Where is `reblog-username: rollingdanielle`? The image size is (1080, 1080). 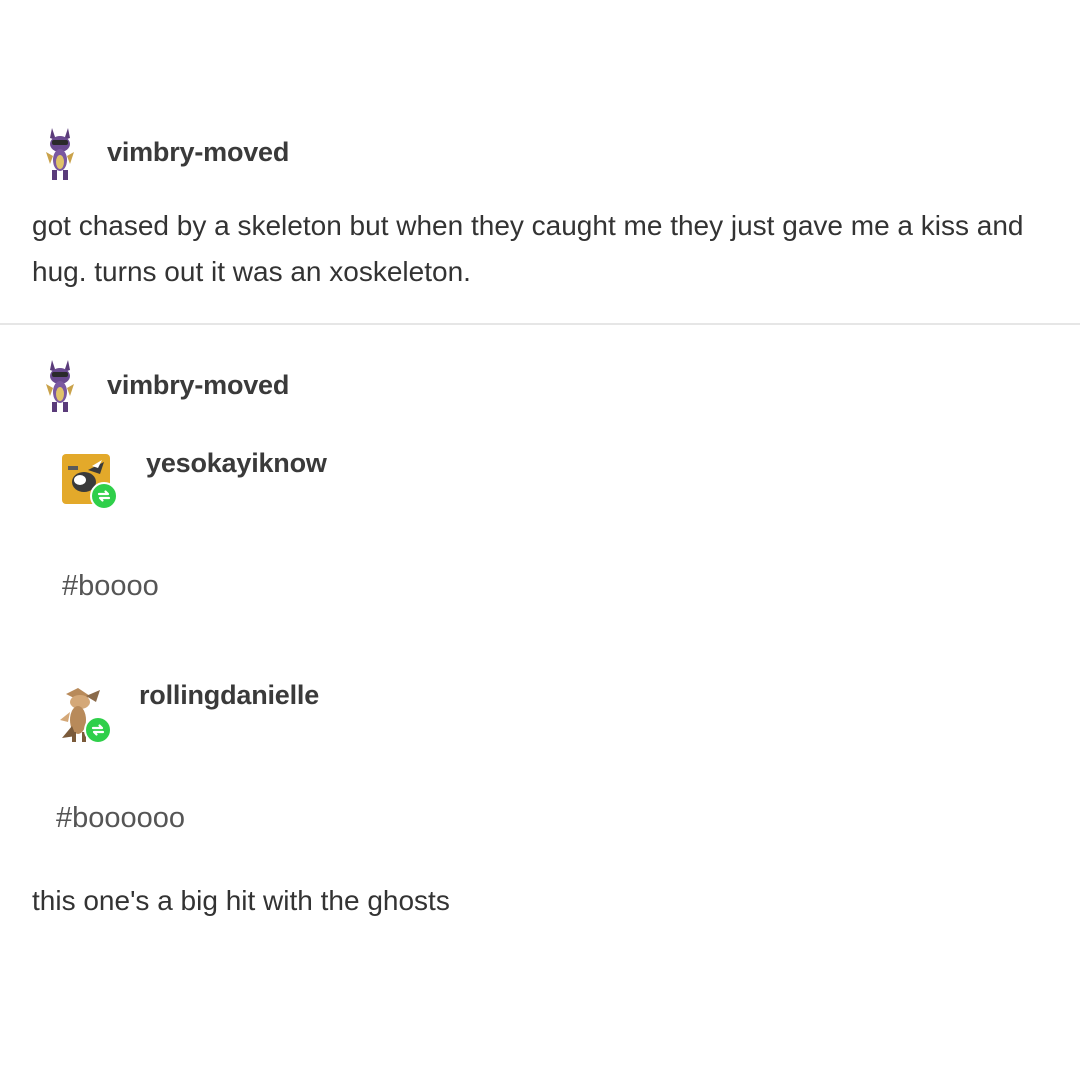 reblog-username: rollingdanielle is located at coordinates (229, 695).